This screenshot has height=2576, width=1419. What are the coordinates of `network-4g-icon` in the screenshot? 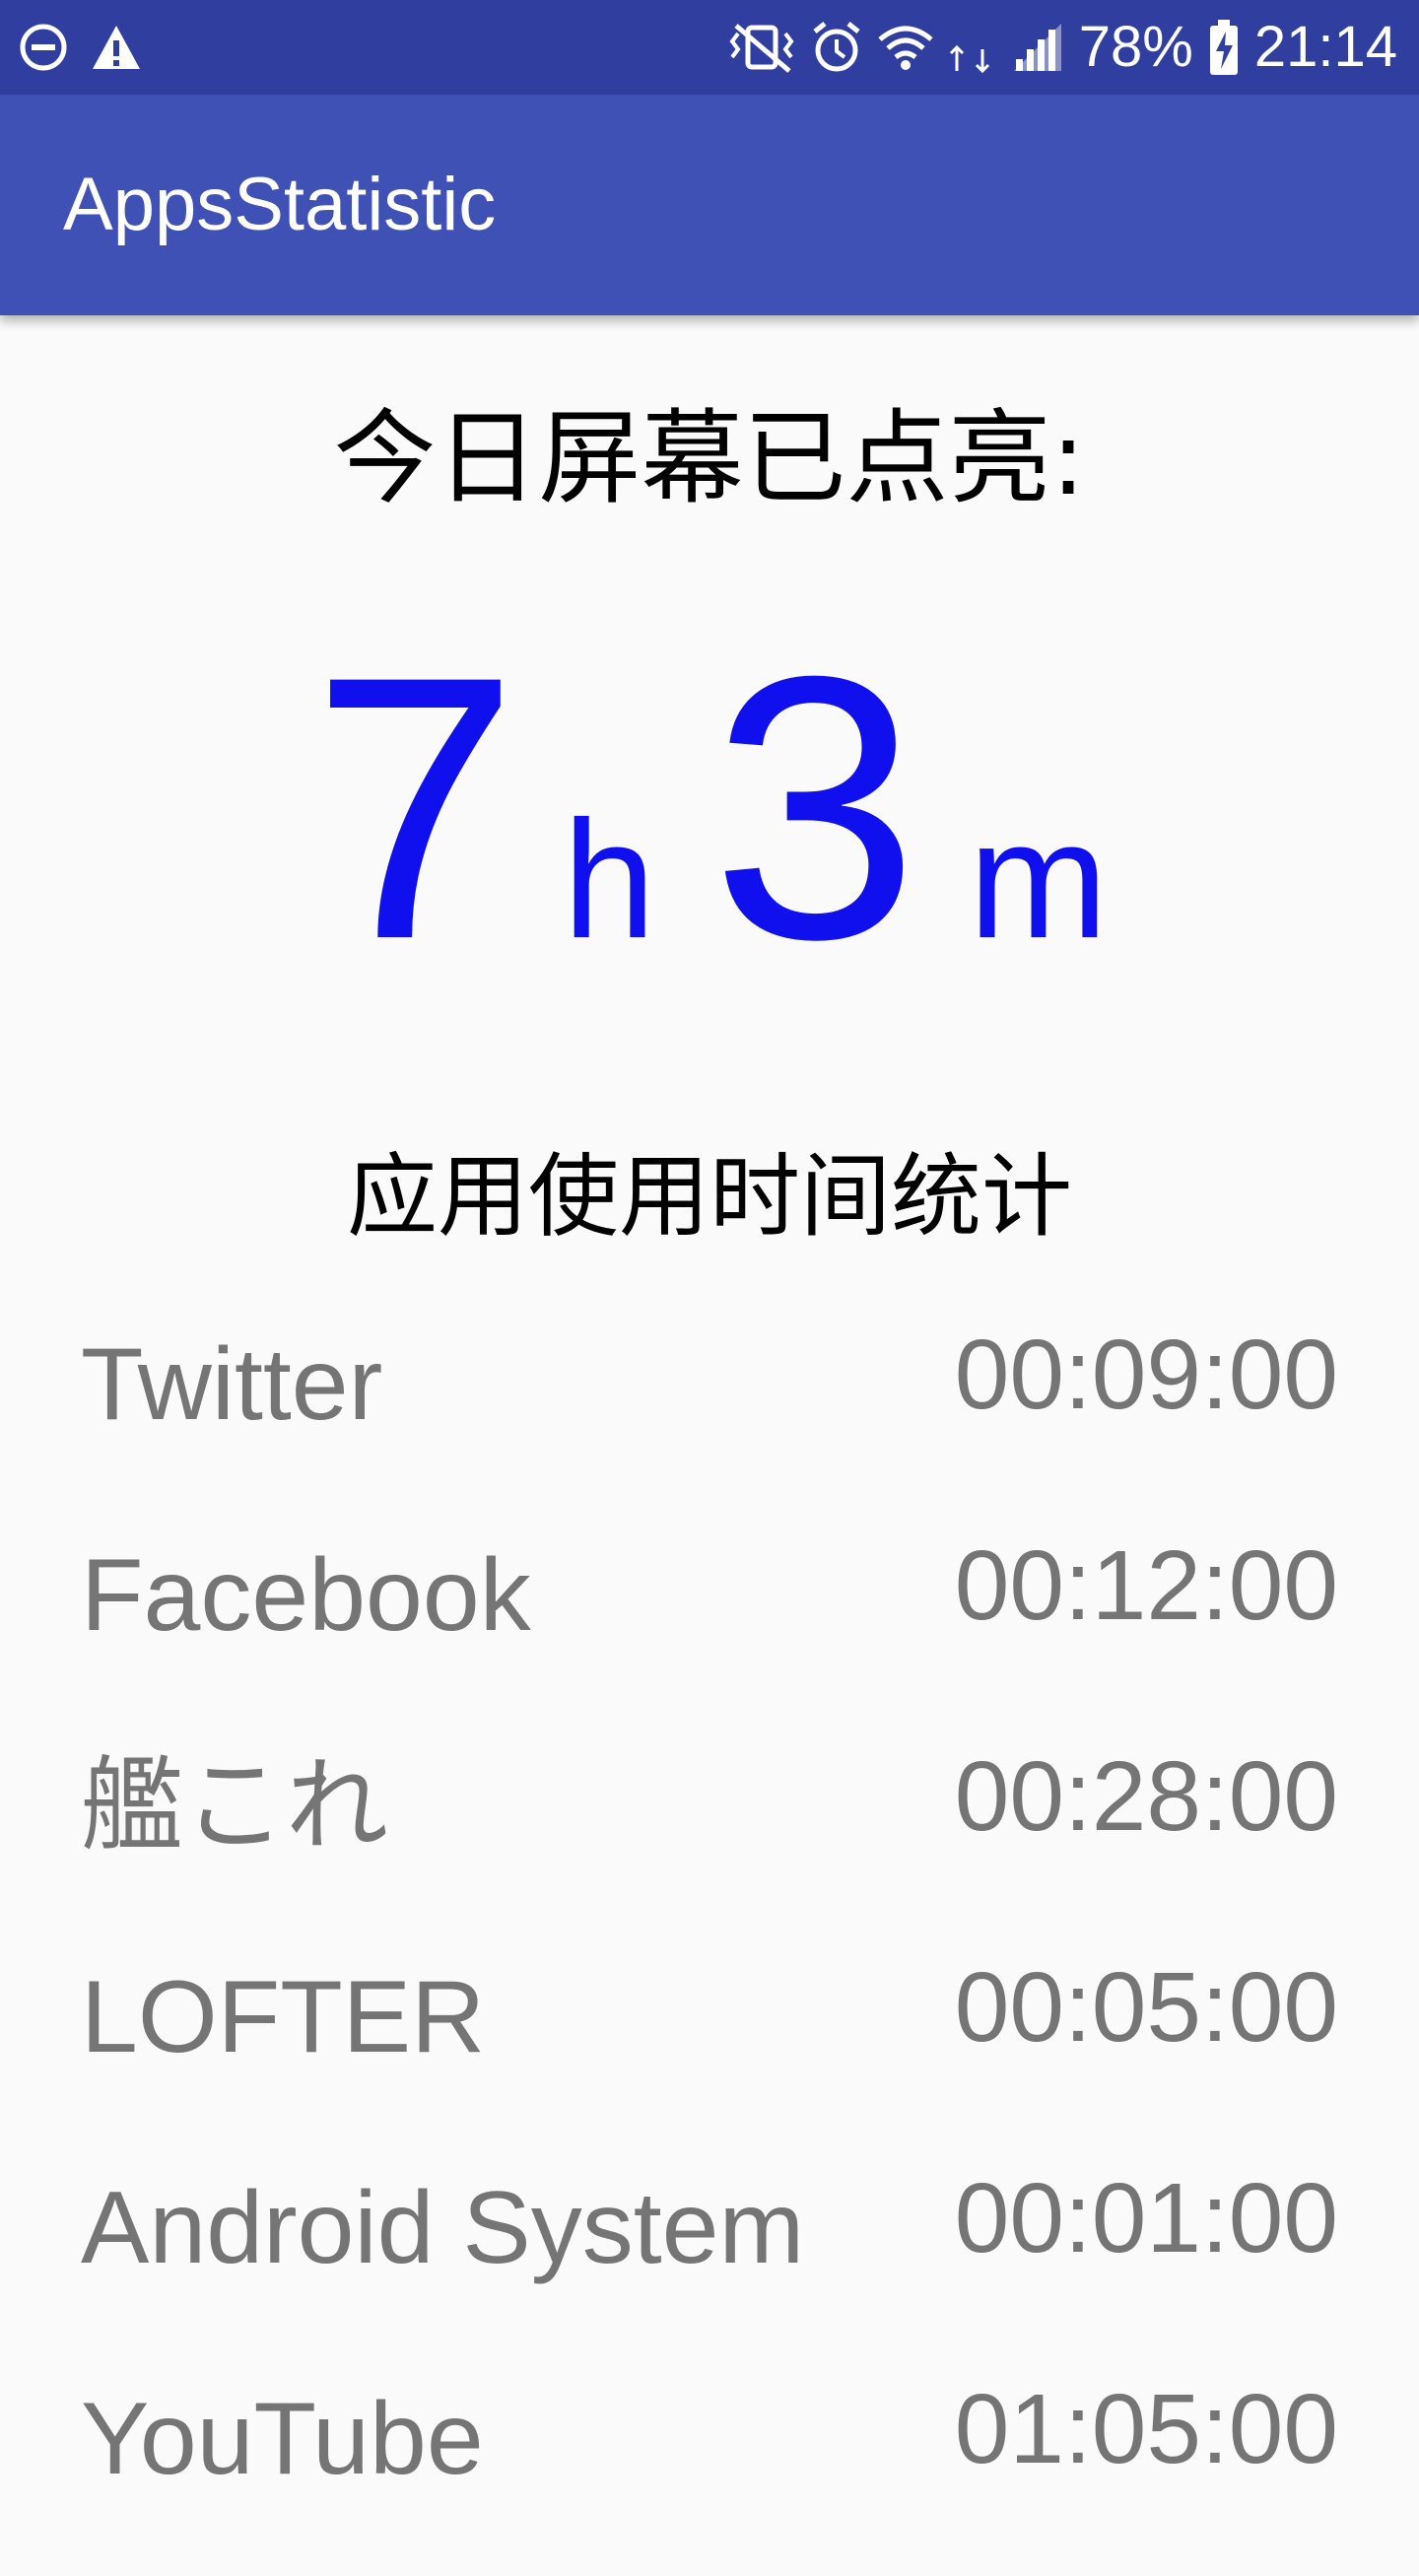 It's located at (972, 47).